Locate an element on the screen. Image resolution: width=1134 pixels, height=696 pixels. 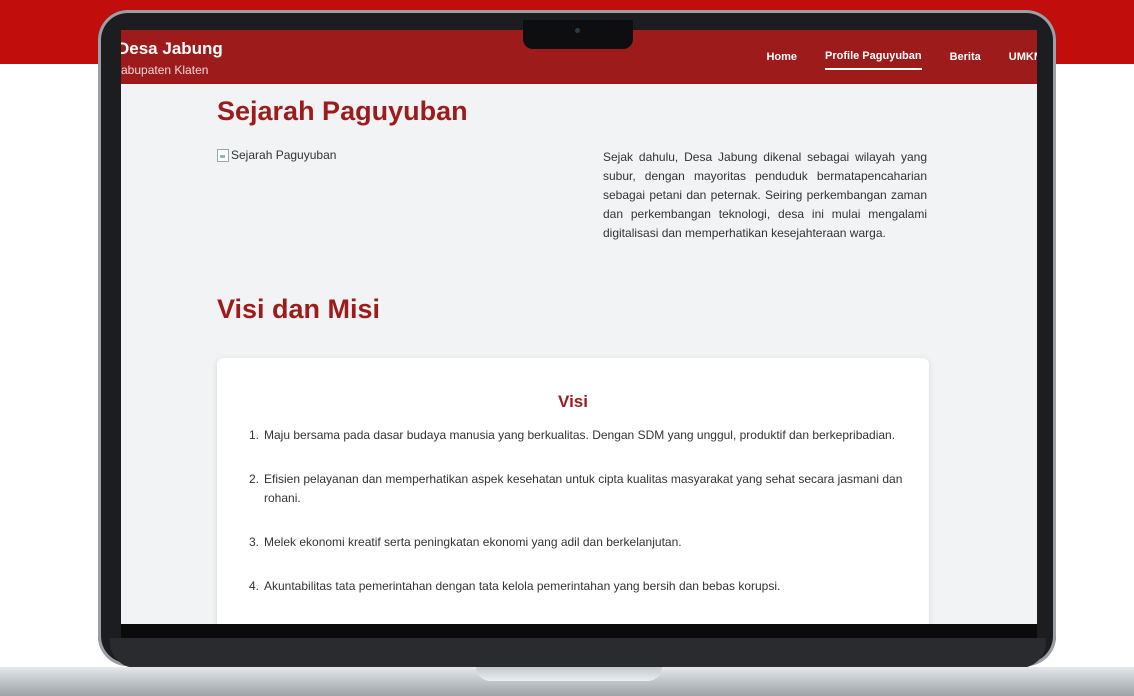
nav-home: Home is located at coordinates (781, 57).